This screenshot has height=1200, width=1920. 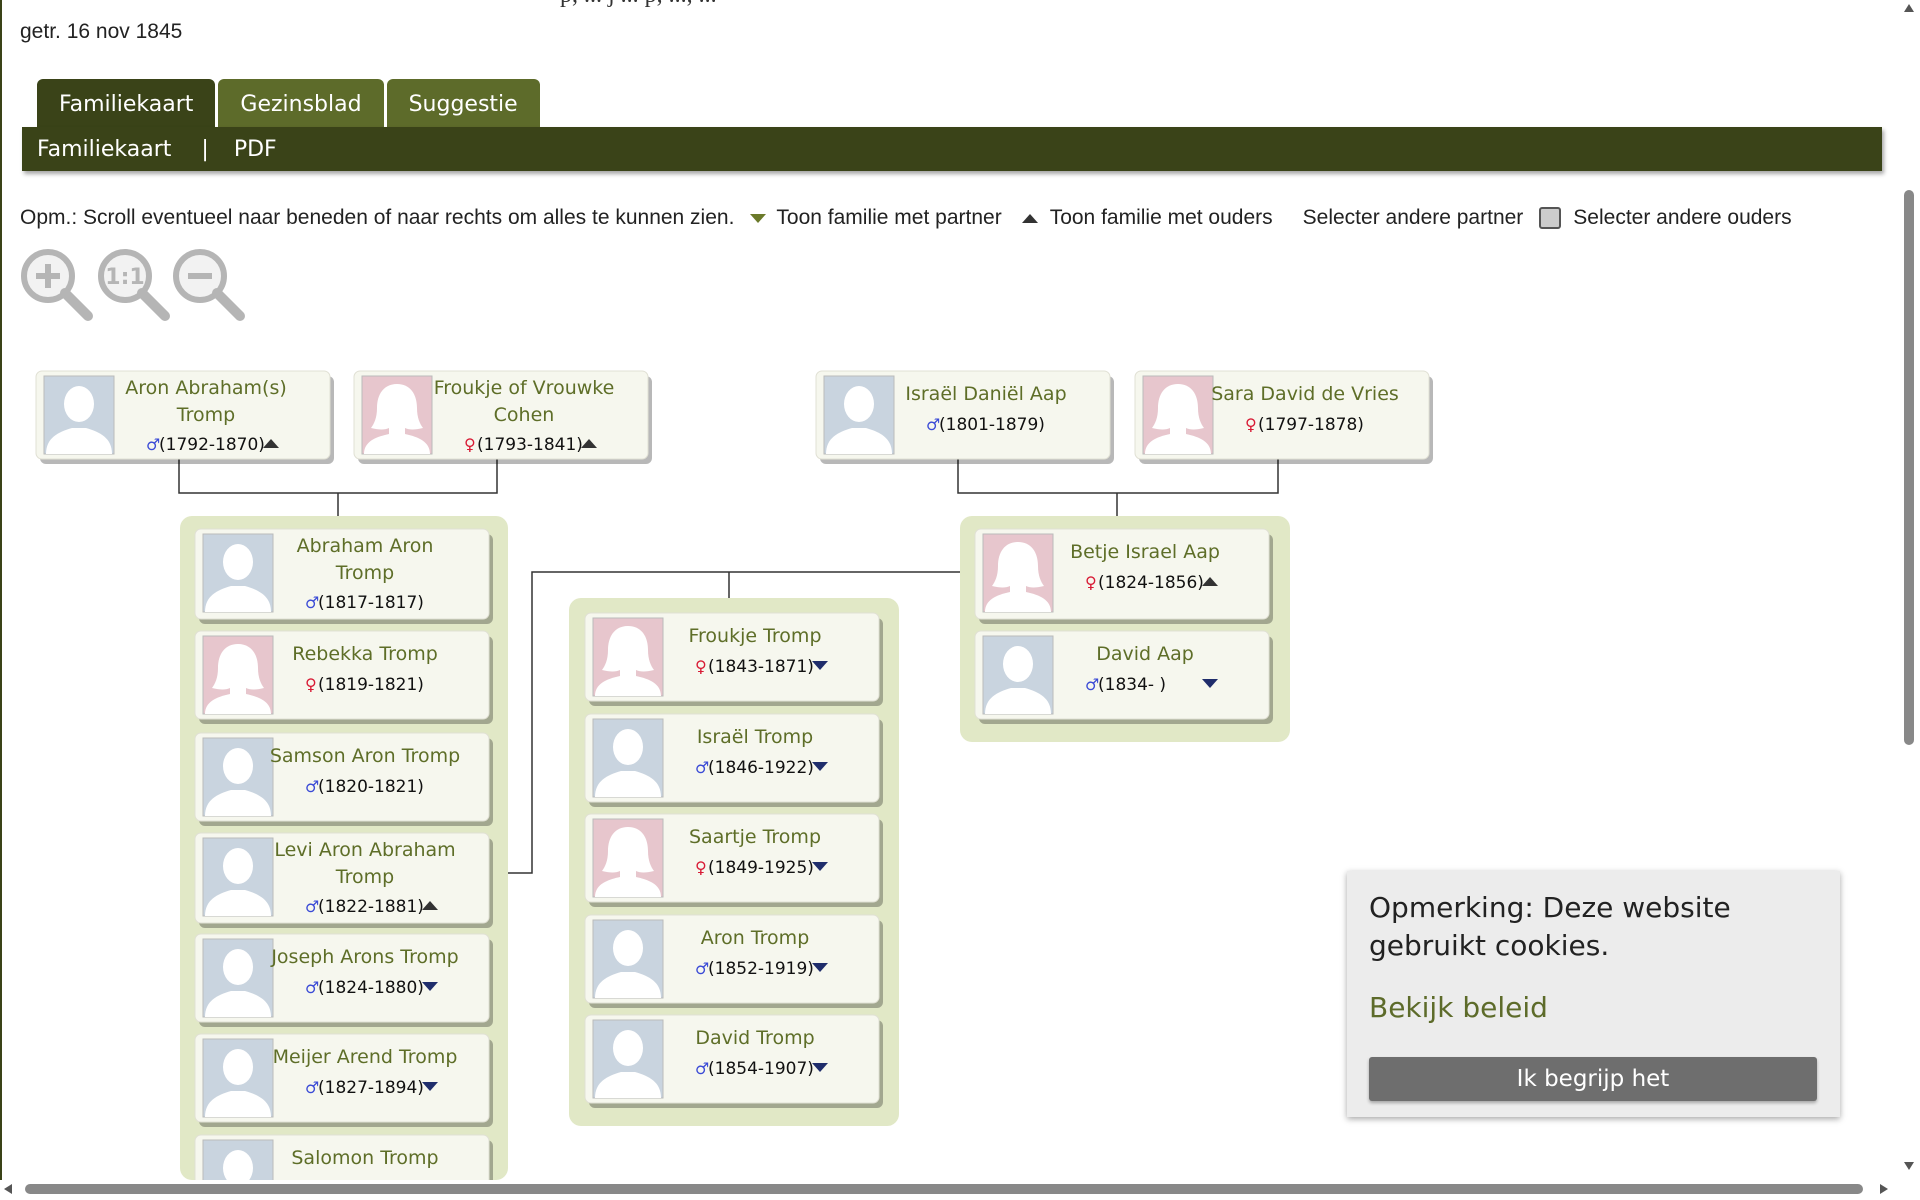 I want to click on person-name: Meijer Arend Tromp, so click(x=365, y=1057).